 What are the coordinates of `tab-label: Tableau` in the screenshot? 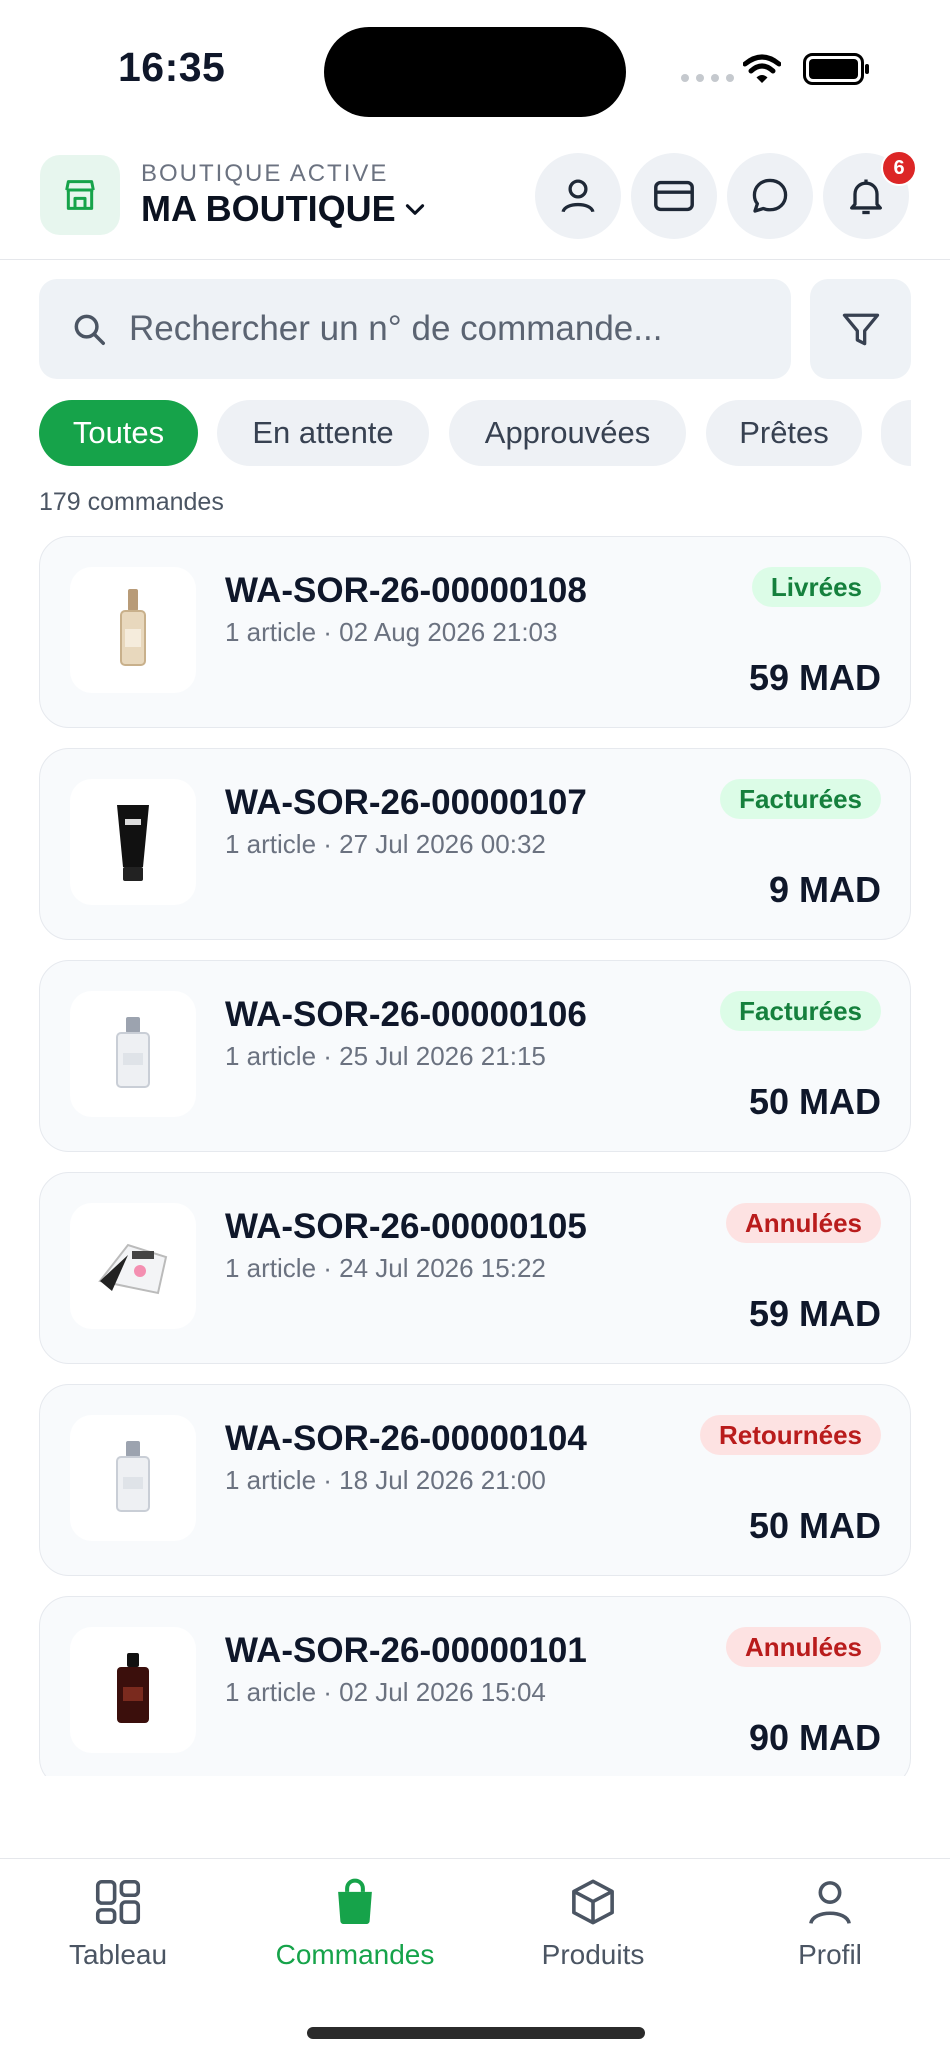 It's located at (118, 1954).